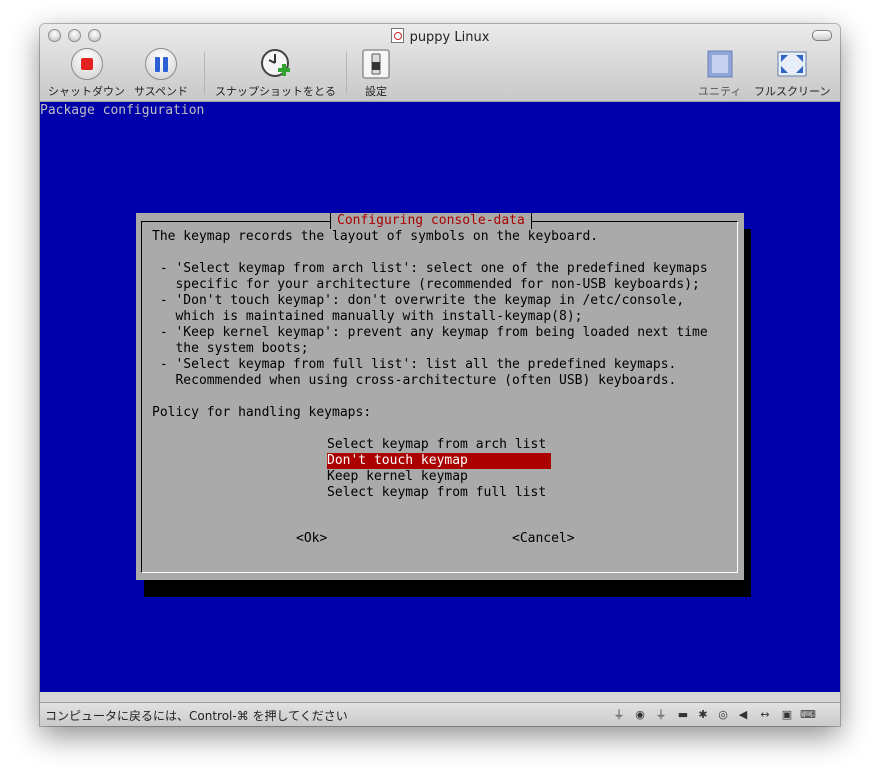  Describe the element at coordinates (822, 35) in the screenshot. I see `toolbar-toggle-button` at that location.